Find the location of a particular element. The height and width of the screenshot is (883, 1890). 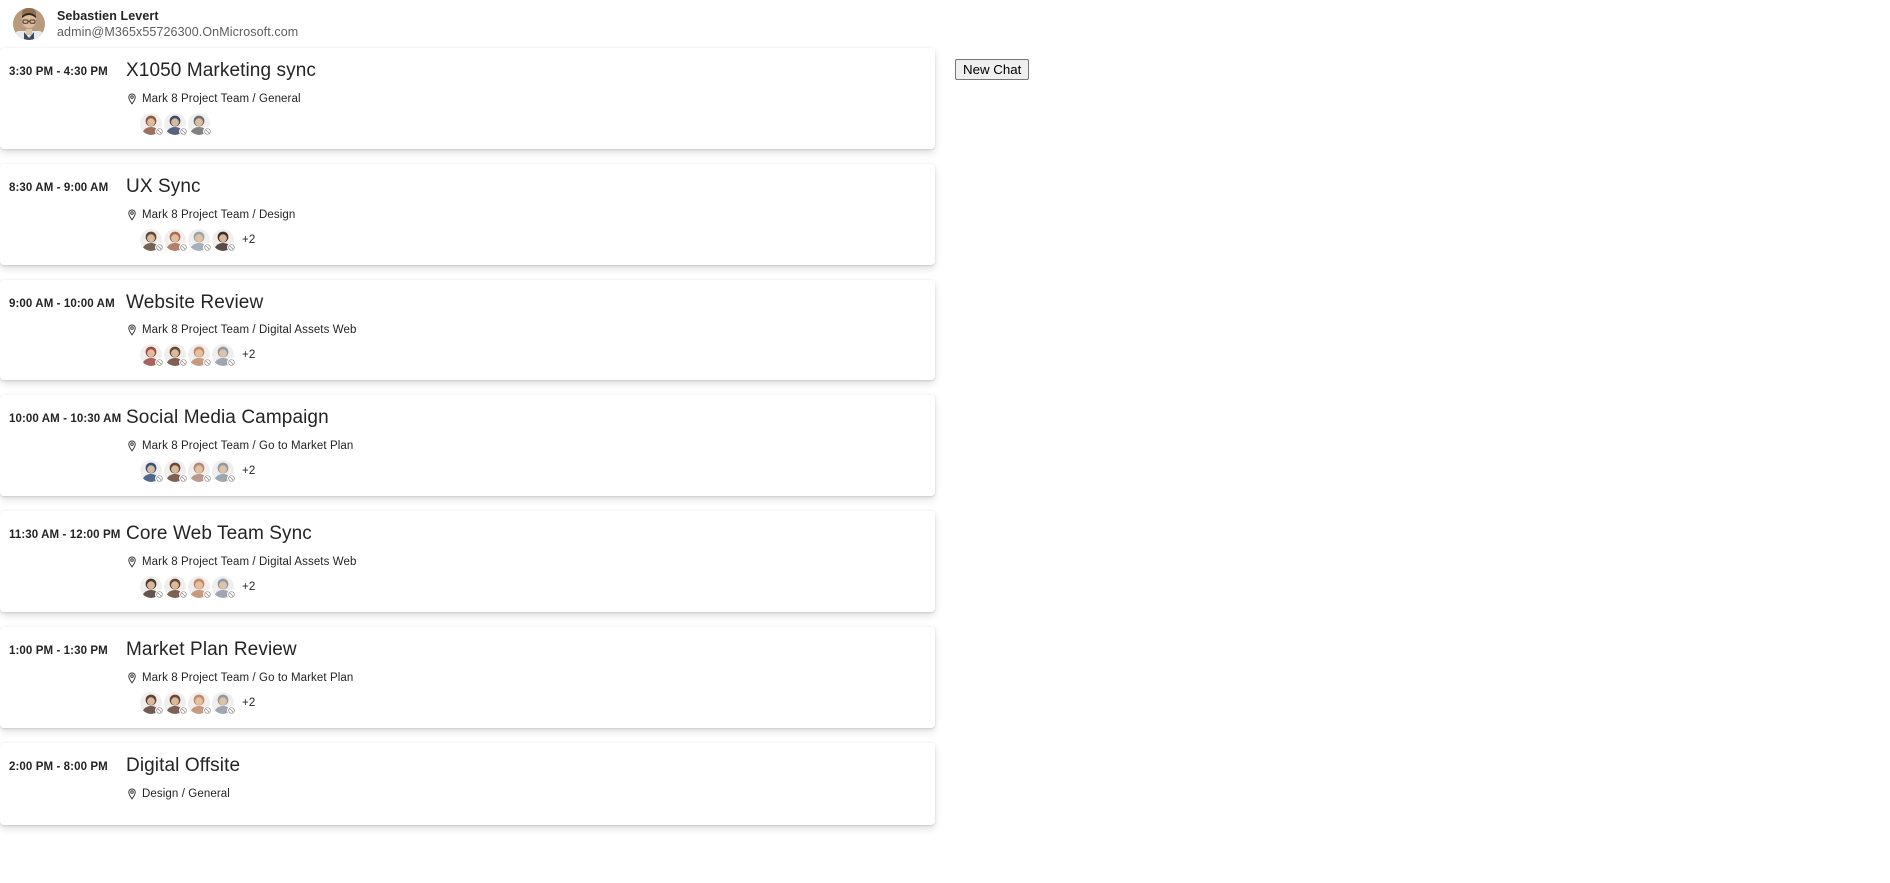

event-title: Market Plan Review is located at coordinates (211, 649).